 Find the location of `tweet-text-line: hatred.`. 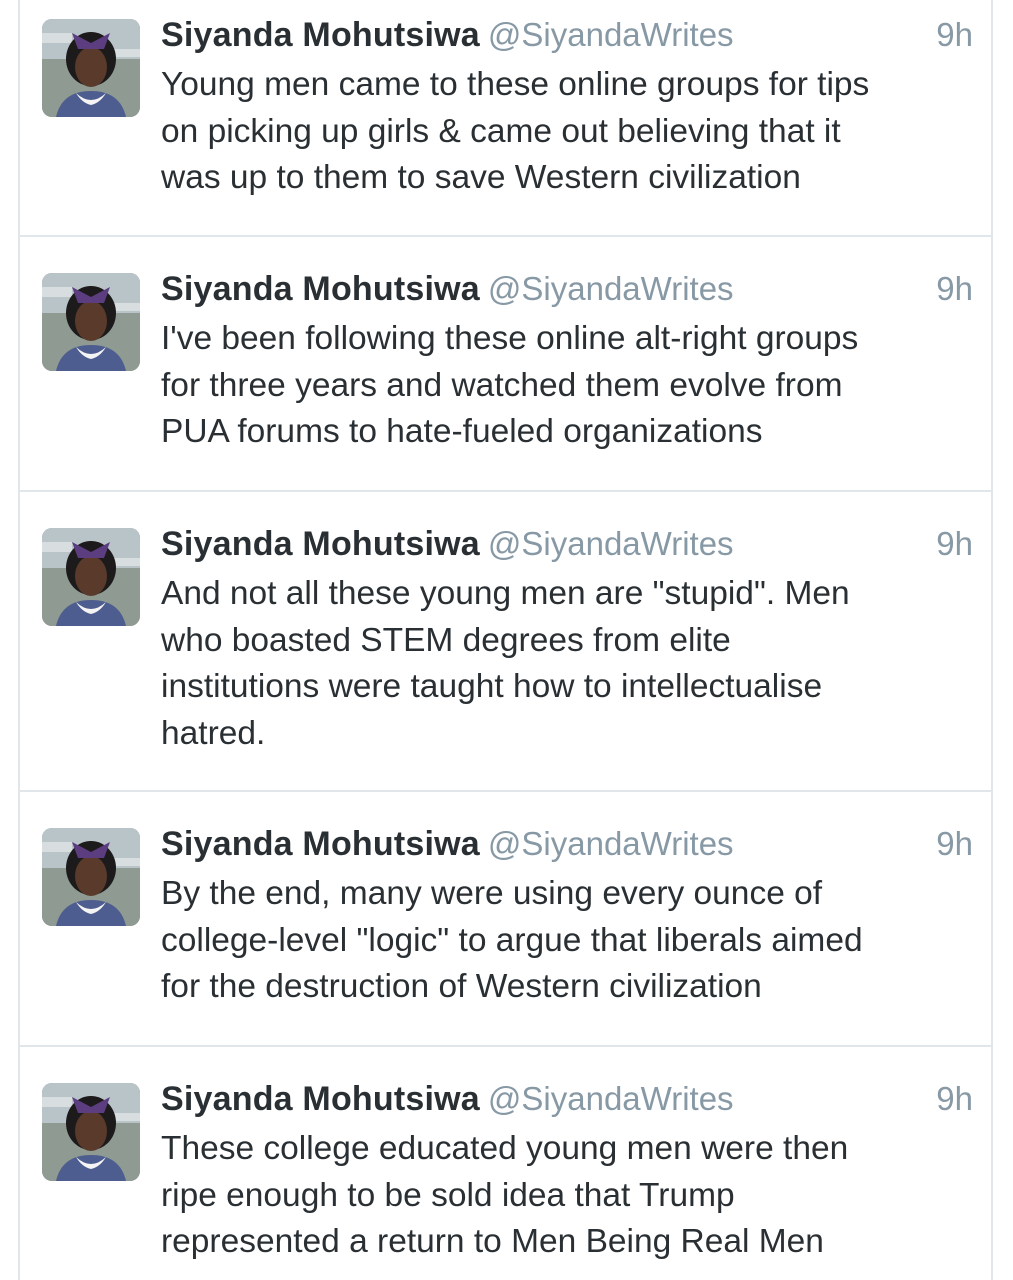

tweet-text-line: hatred. is located at coordinates (213, 733).